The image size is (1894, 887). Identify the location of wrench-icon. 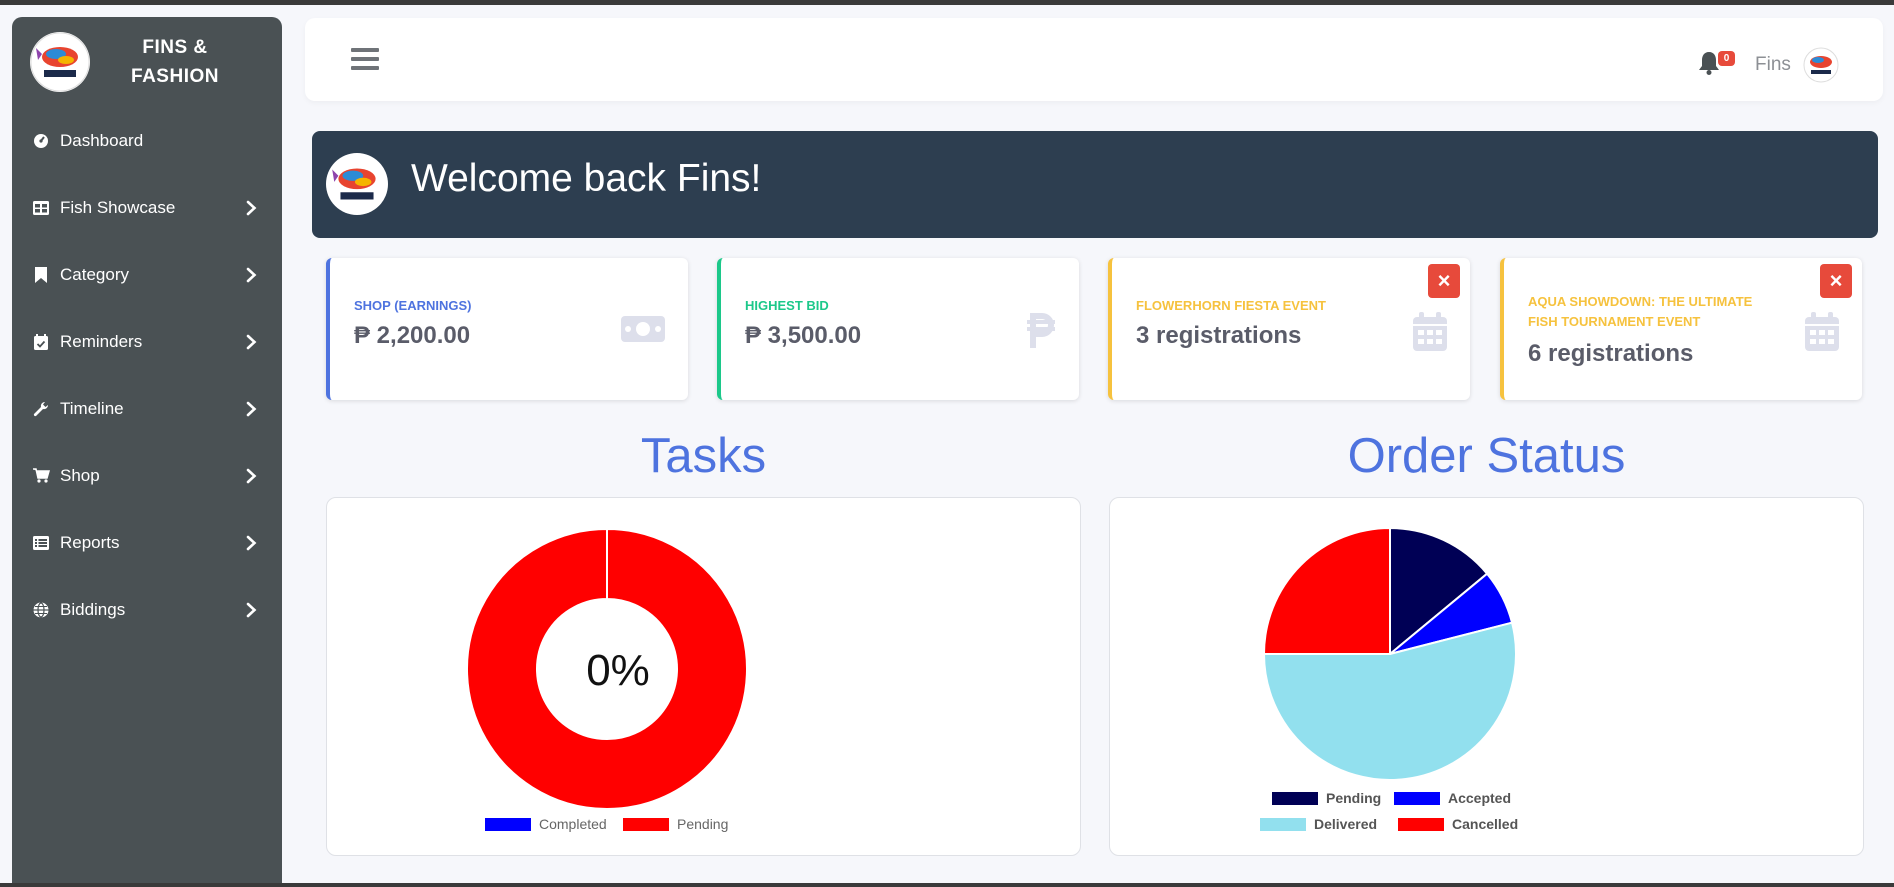
(41, 409).